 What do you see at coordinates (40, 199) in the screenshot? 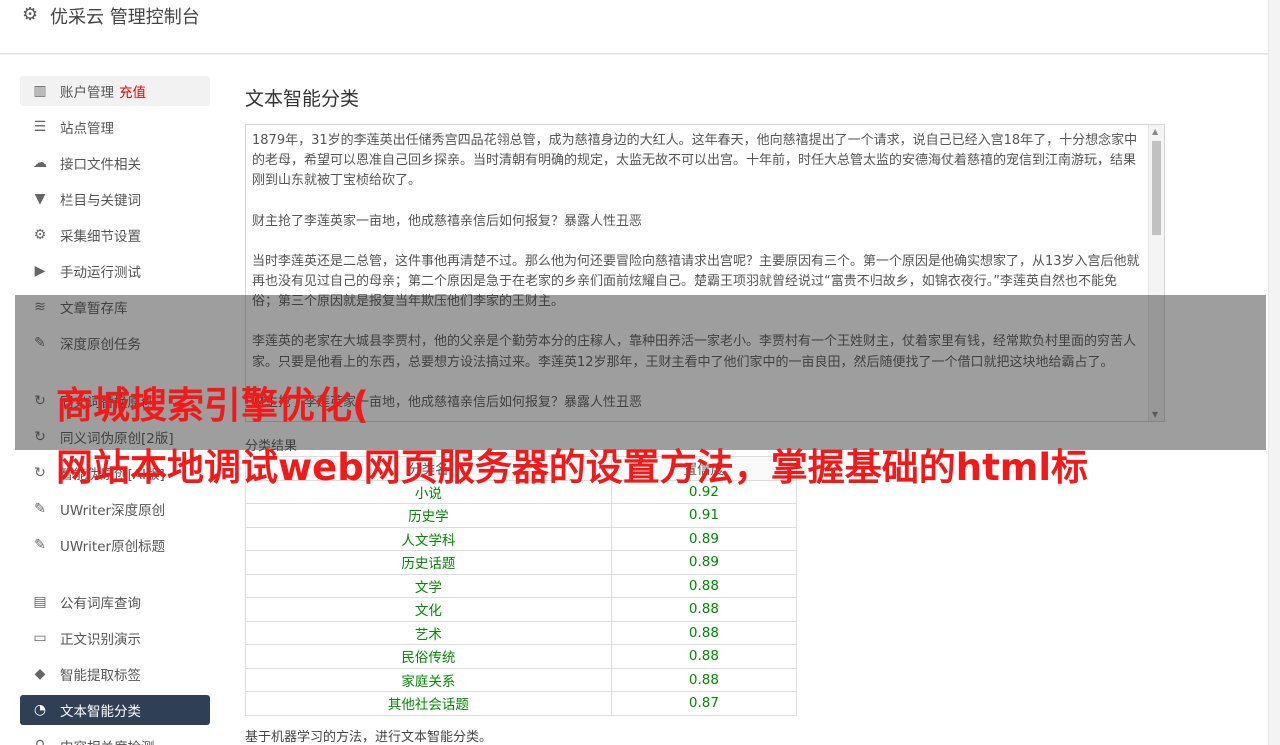
I see `filter-icon: ▼` at bounding box center [40, 199].